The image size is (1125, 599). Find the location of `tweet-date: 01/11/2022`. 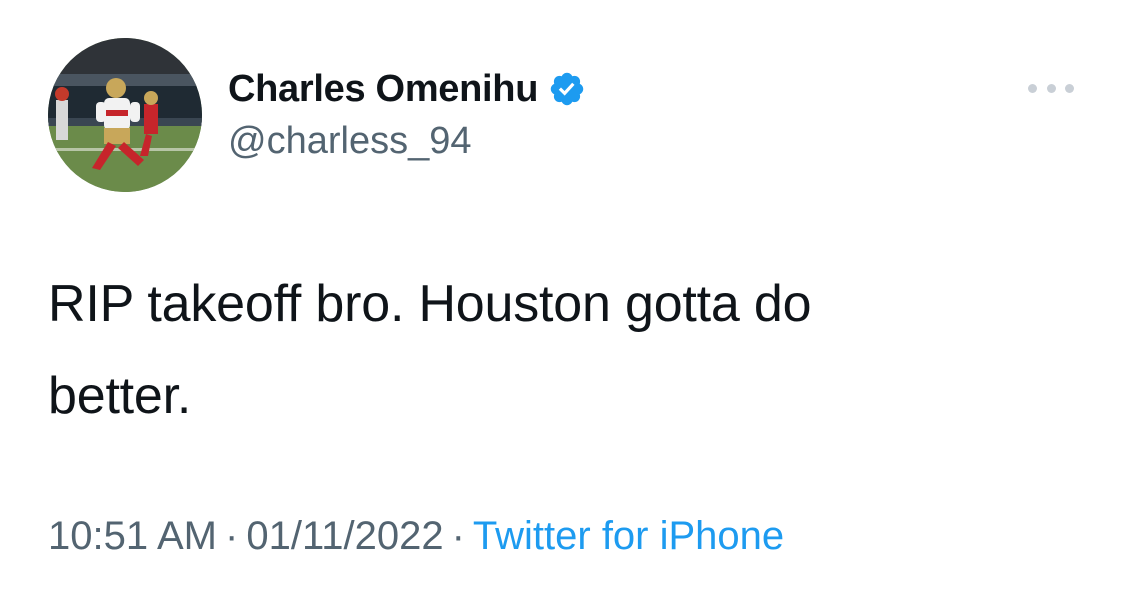

tweet-date: 01/11/2022 is located at coordinates (344, 536).